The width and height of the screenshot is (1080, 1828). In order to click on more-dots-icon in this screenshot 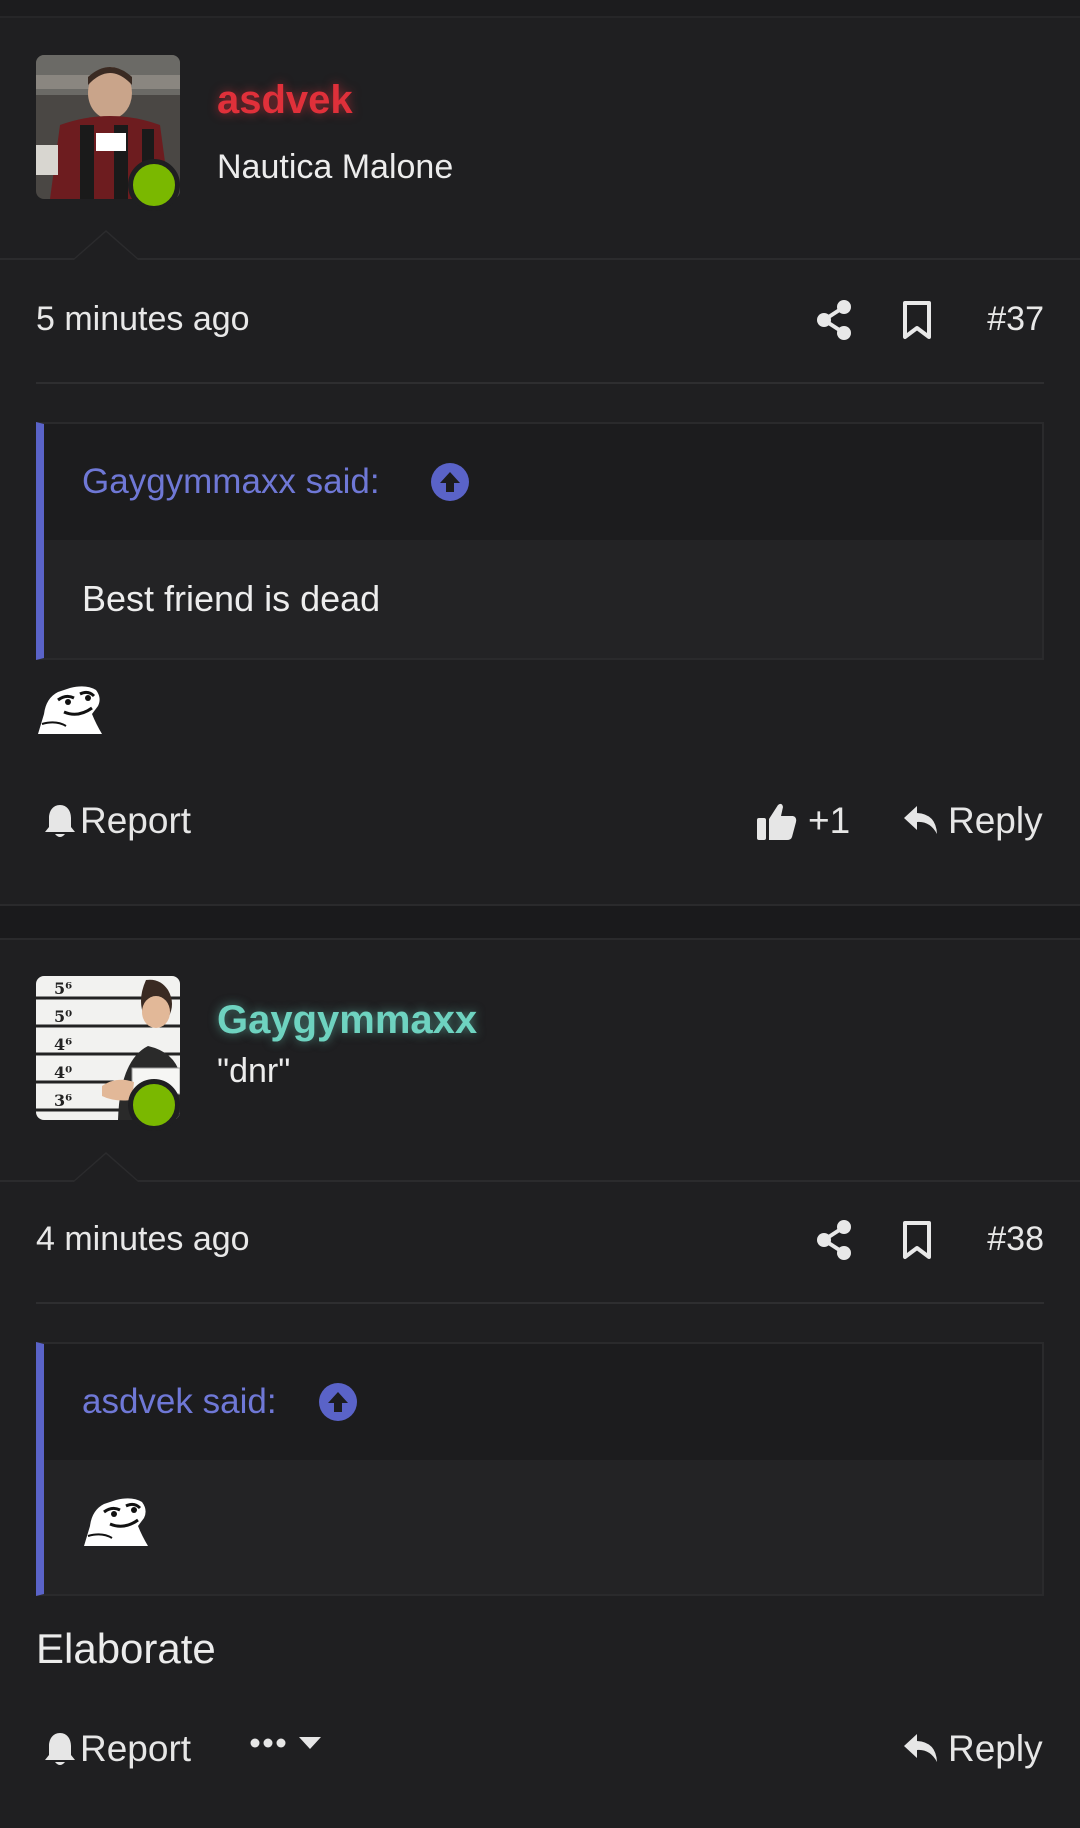, I will do `click(268, 1743)`.